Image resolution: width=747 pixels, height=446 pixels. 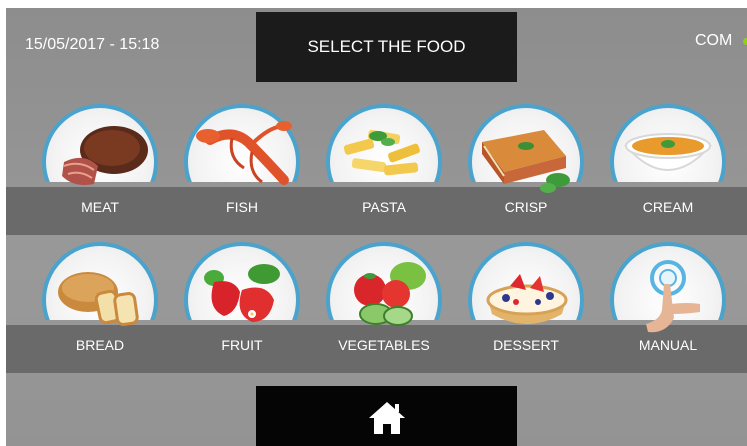 I want to click on food-tile-crisp: CRISP, so click(x=526, y=169).